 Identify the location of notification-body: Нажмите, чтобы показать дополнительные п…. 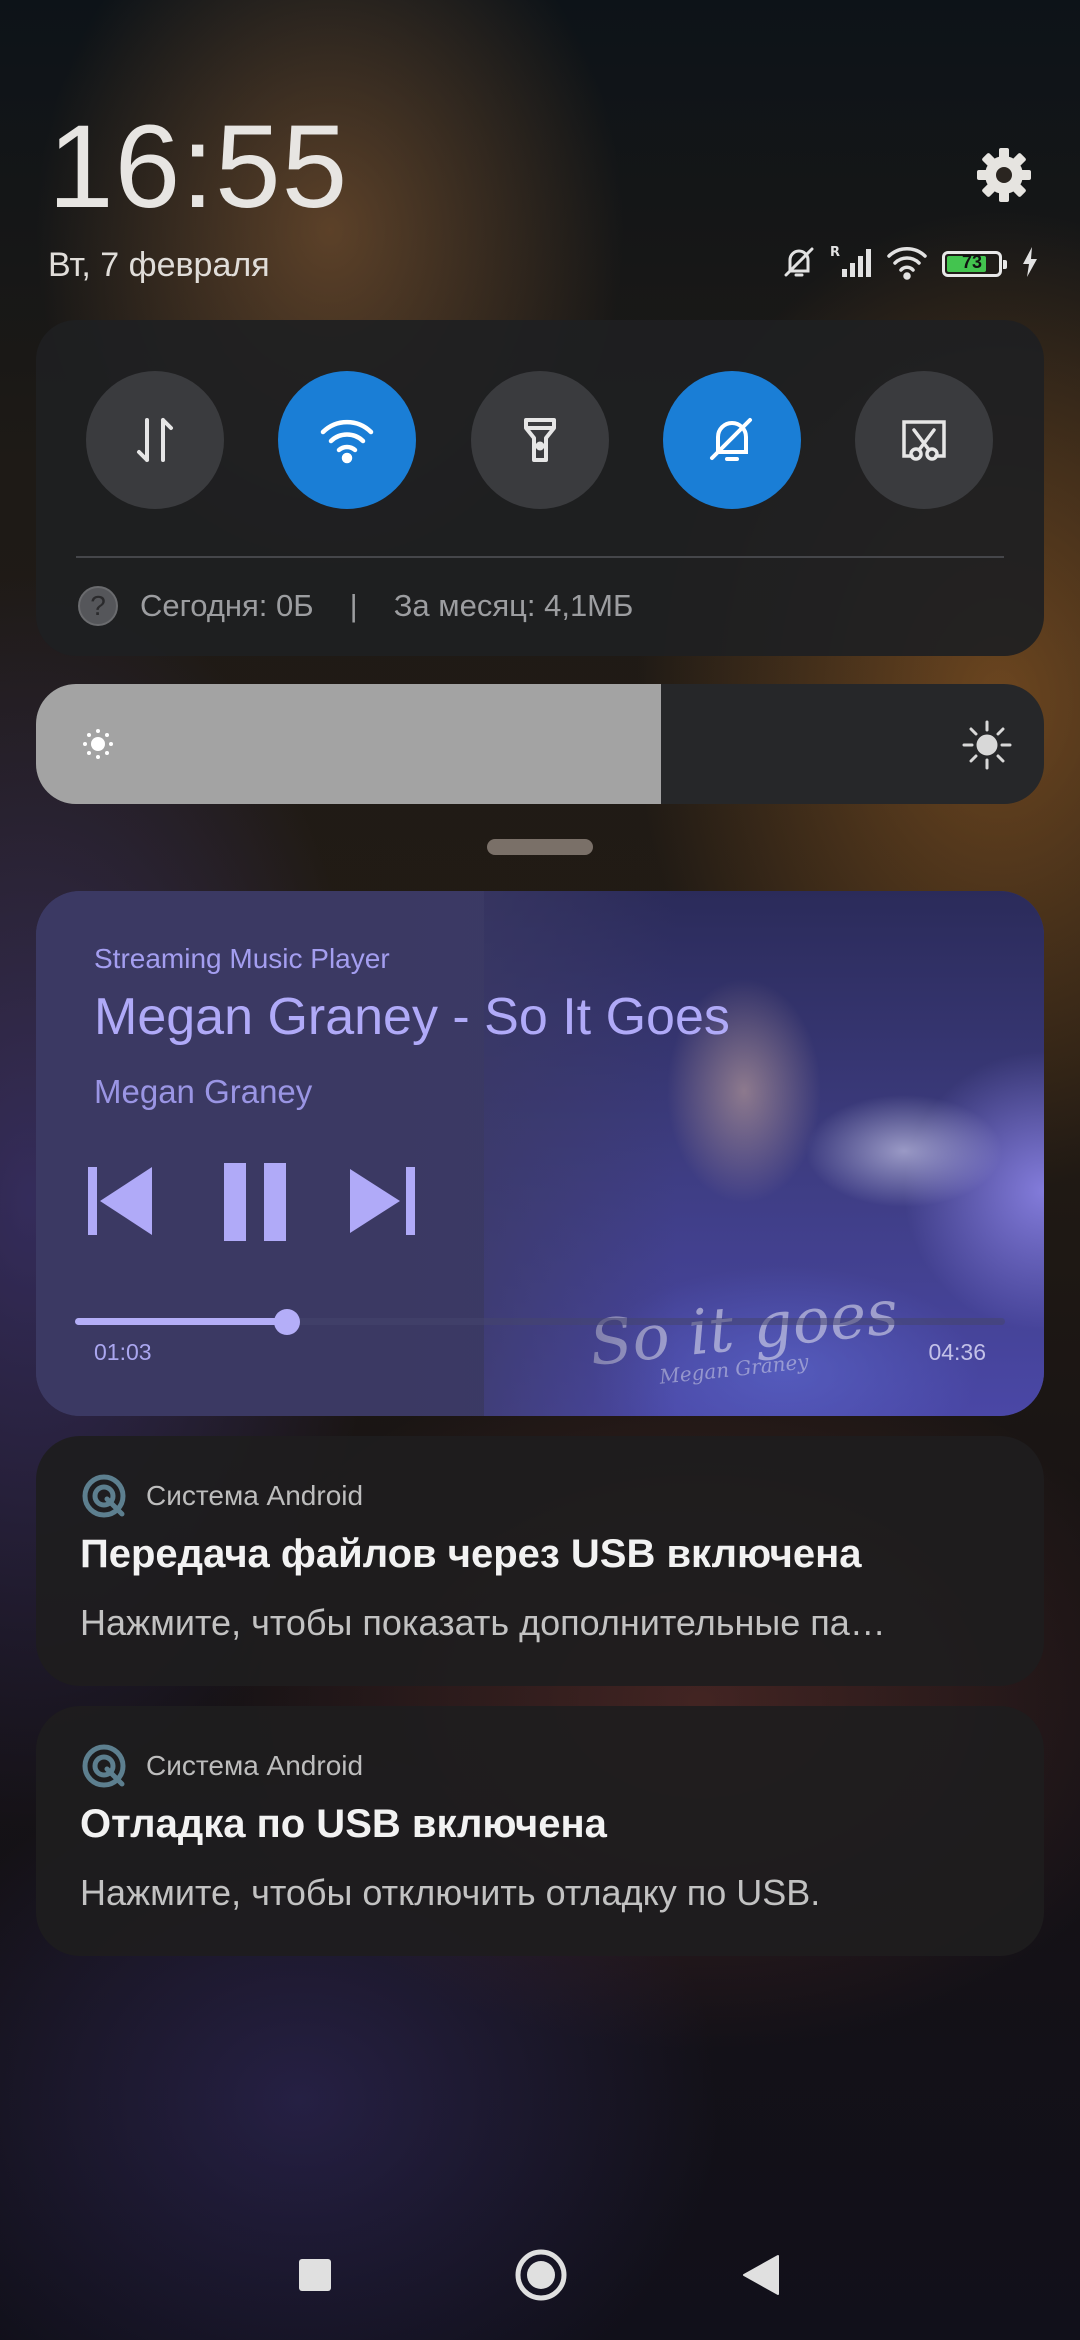
(483, 1622).